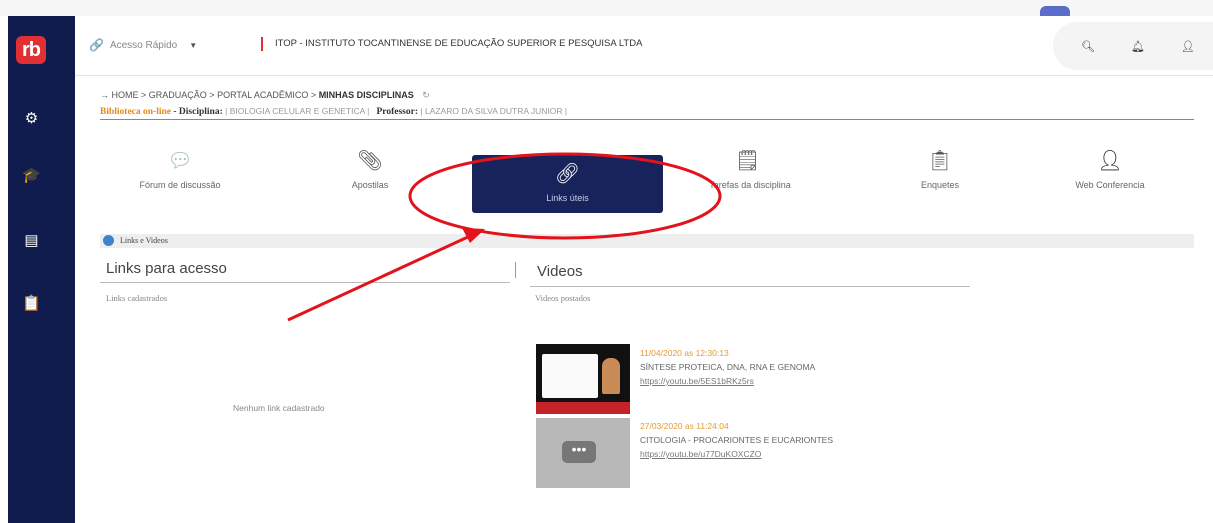 This screenshot has width=1213, height=523. What do you see at coordinates (305, 282) in the screenshot?
I see `links-rule` at bounding box center [305, 282].